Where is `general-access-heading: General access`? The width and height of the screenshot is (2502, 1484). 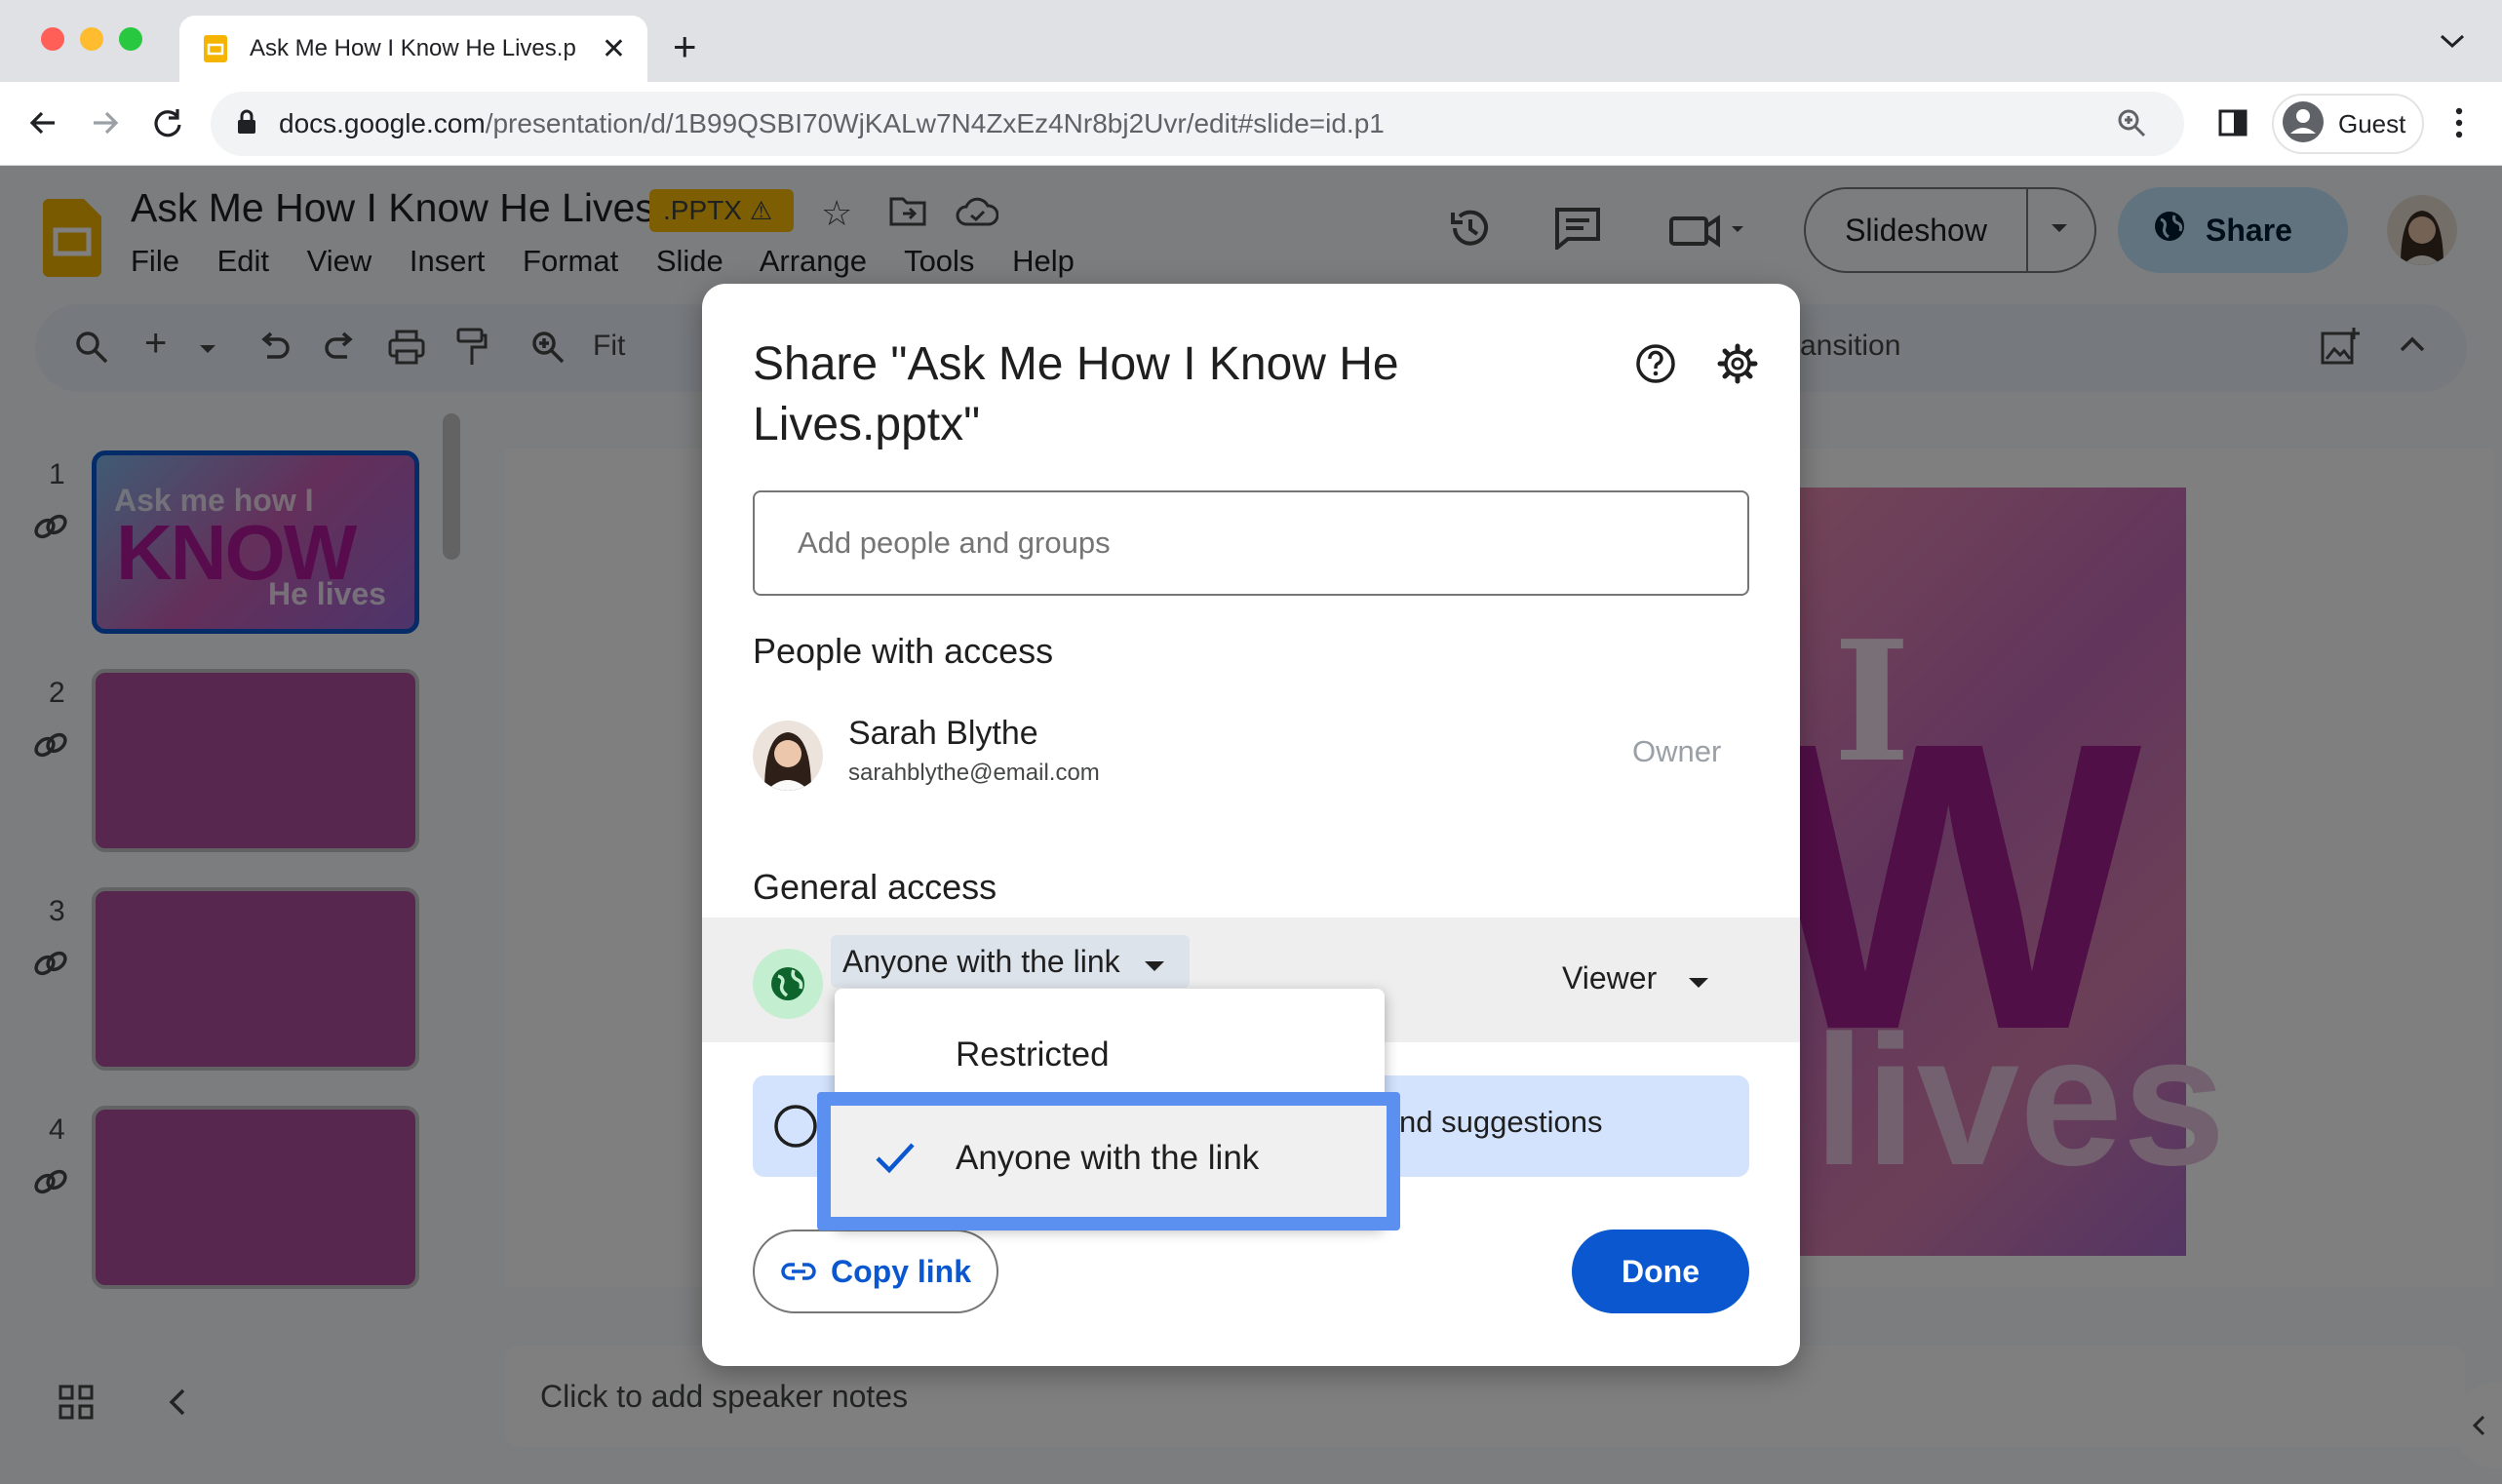
general-access-heading: General access is located at coordinates (875, 887).